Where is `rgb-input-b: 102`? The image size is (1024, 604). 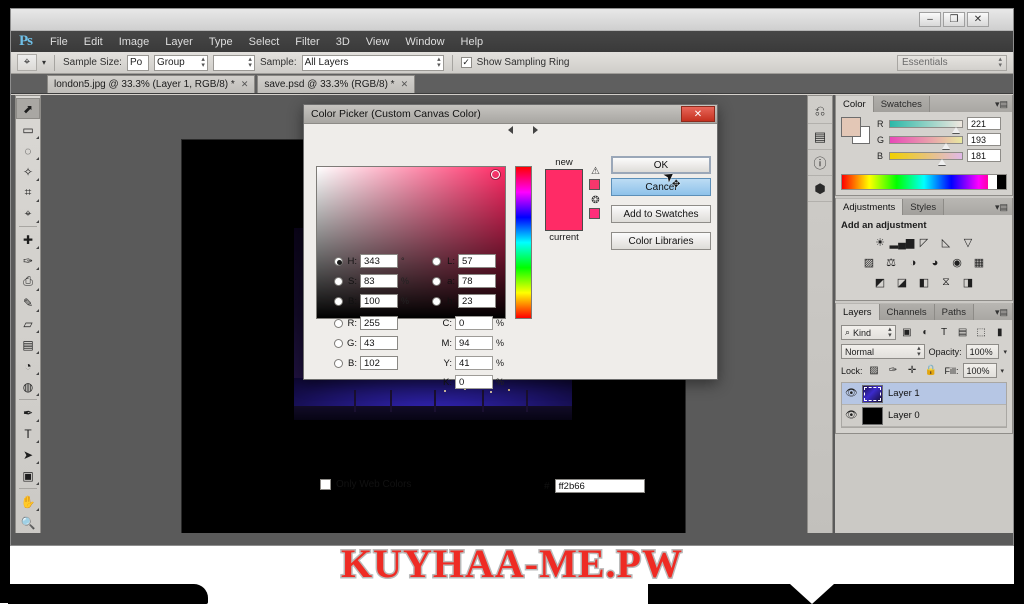 rgb-input-b: 102 is located at coordinates (379, 363).